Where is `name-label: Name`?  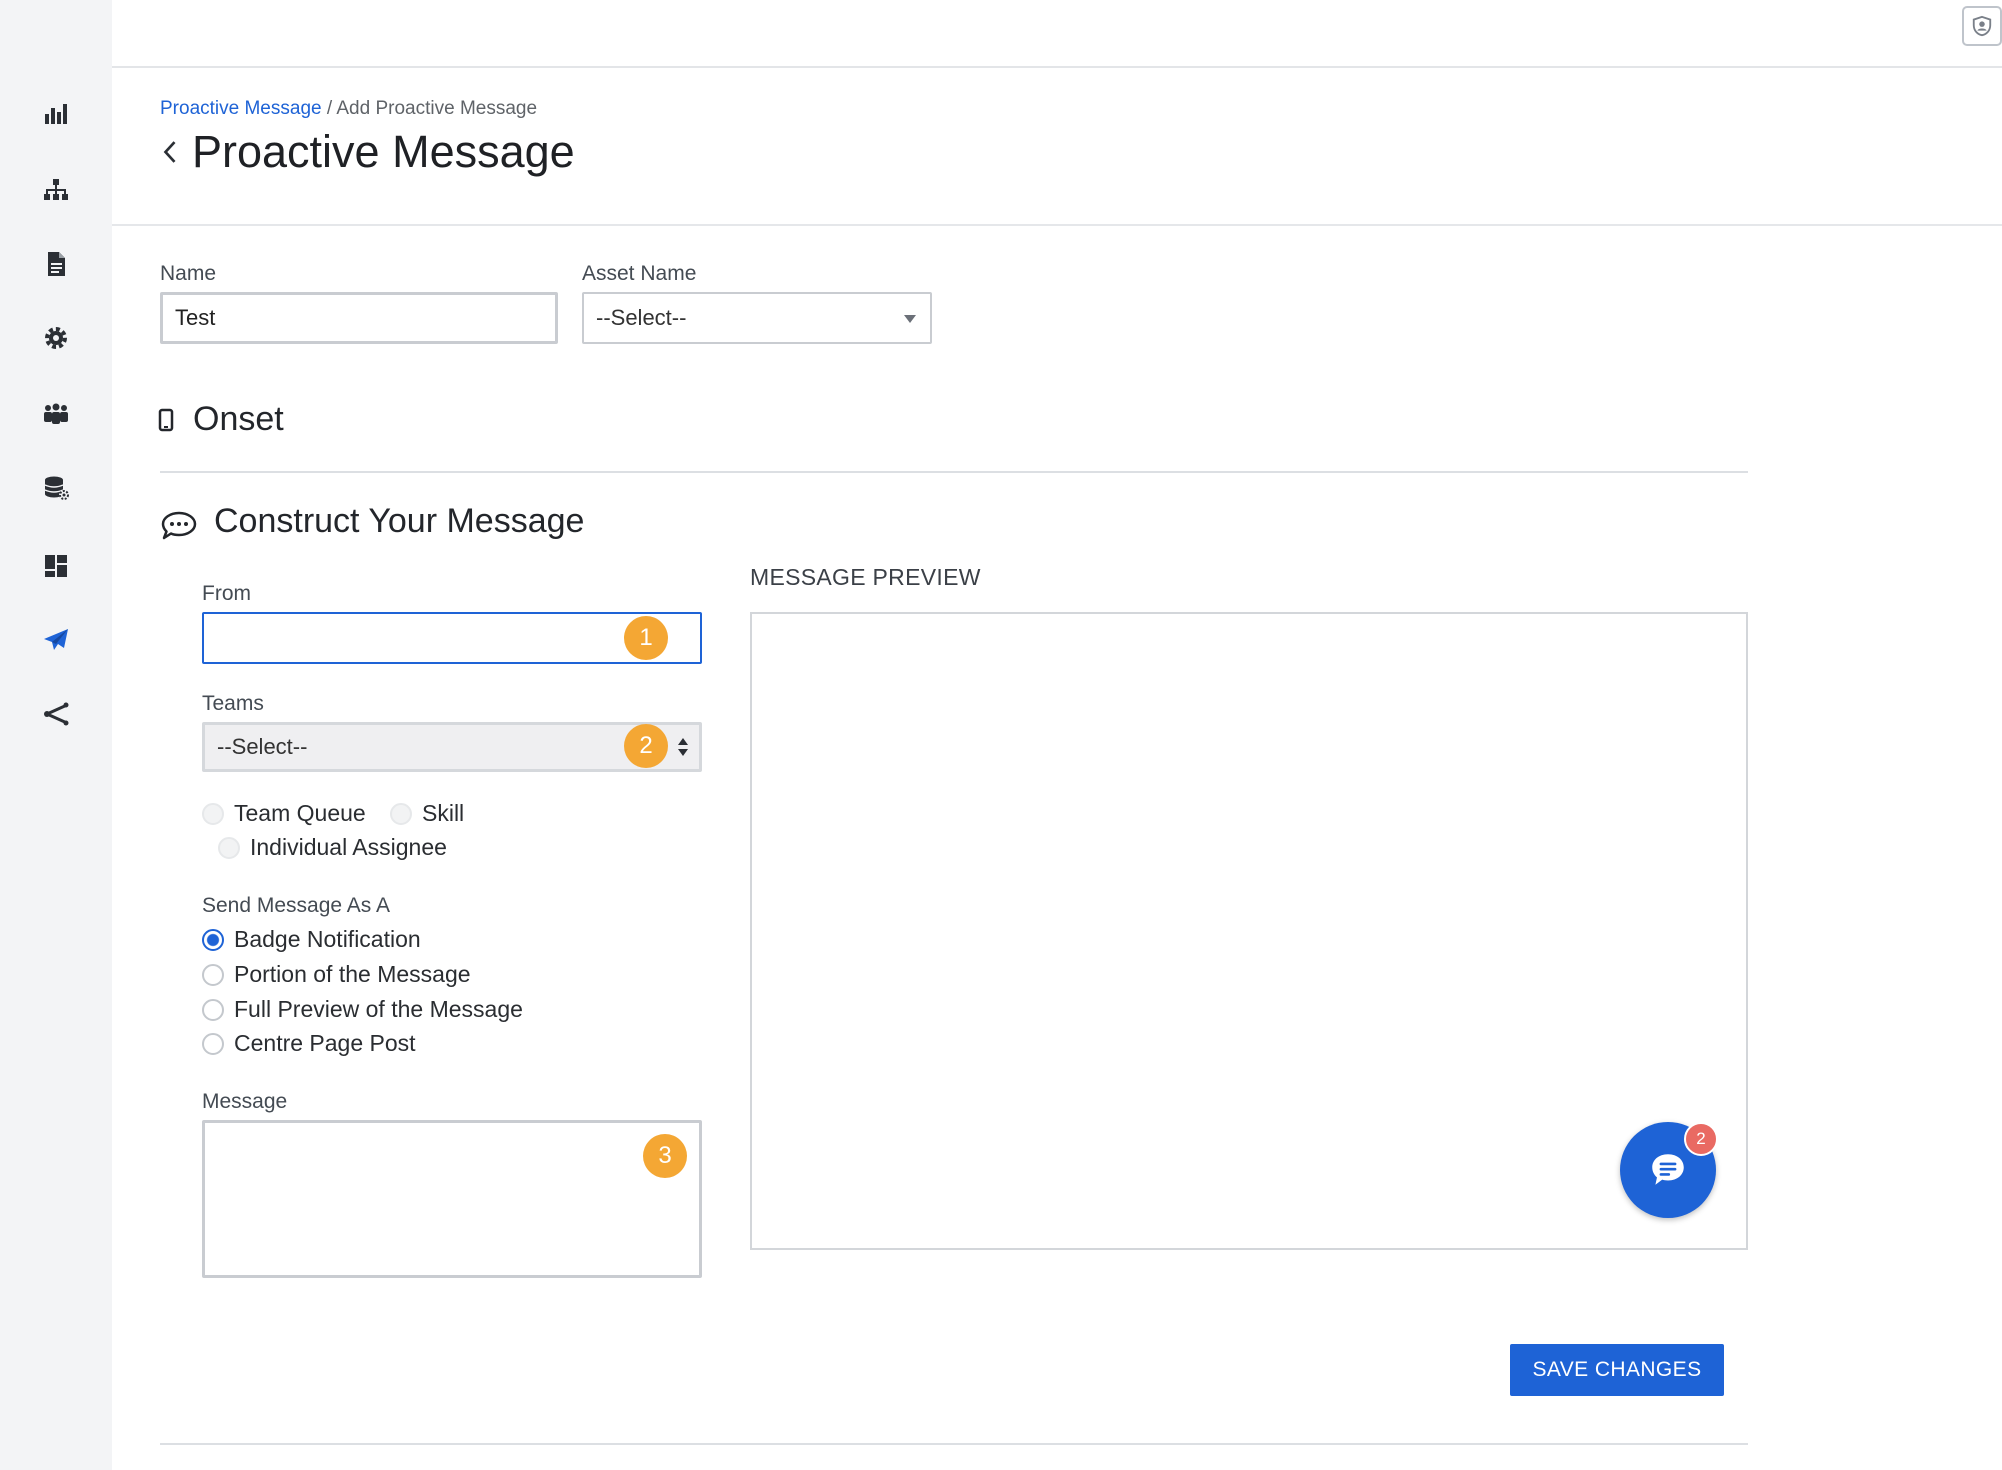 name-label: Name is located at coordinates (188, 273).